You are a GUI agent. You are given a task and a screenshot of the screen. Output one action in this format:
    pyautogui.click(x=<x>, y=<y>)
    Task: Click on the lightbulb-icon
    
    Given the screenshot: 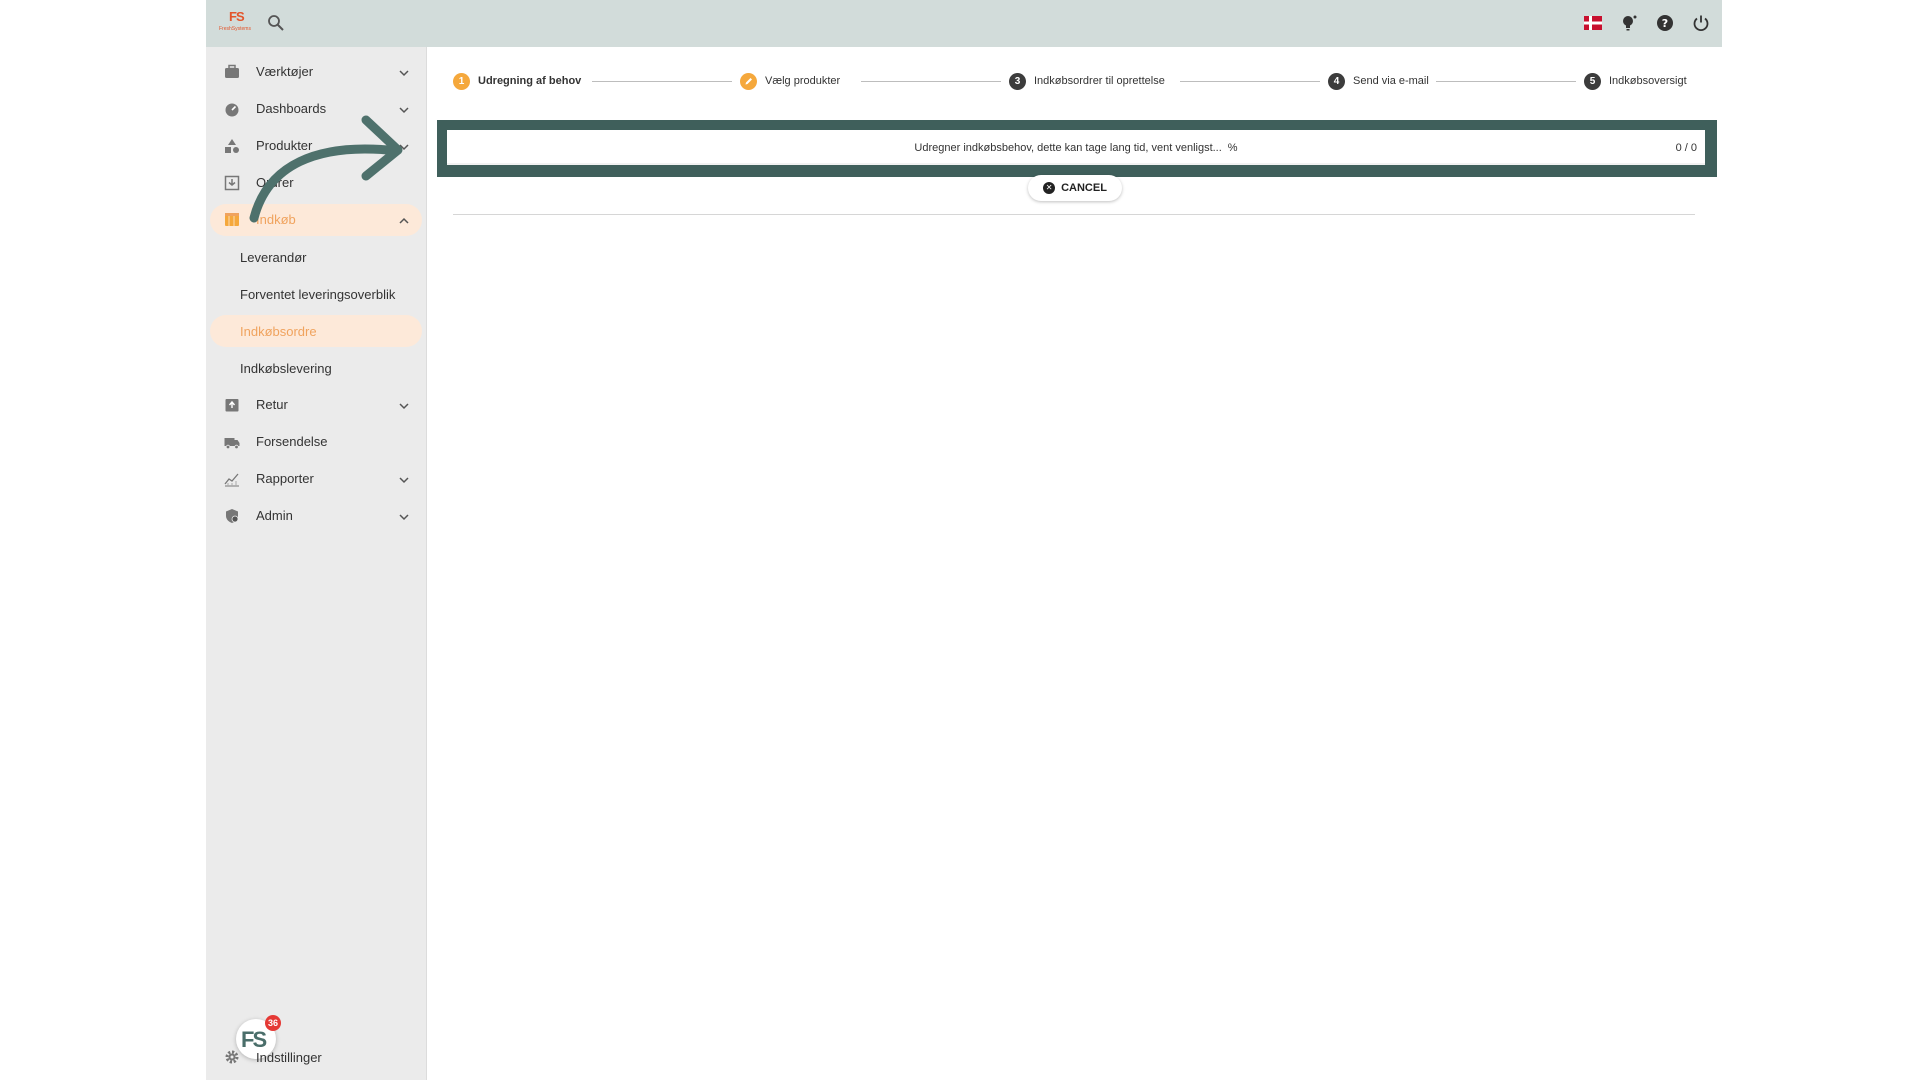 What is the action you would take?
    pyautogui.click(x=1629, y=23)
    